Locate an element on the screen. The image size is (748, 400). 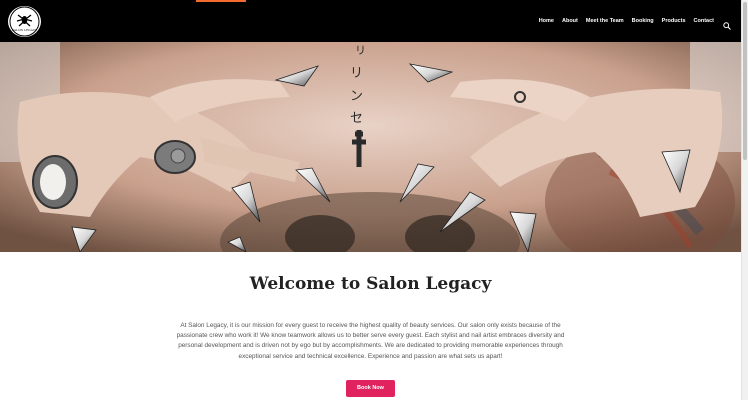
active-accent-bar is located at coordinates (221, 1).